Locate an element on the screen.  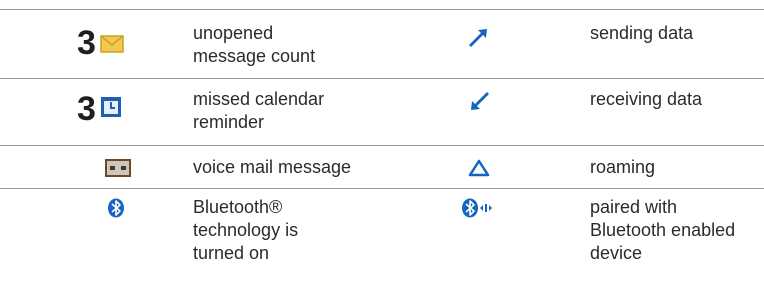
calendar-count: 3 is located at coordinates (86, 109).